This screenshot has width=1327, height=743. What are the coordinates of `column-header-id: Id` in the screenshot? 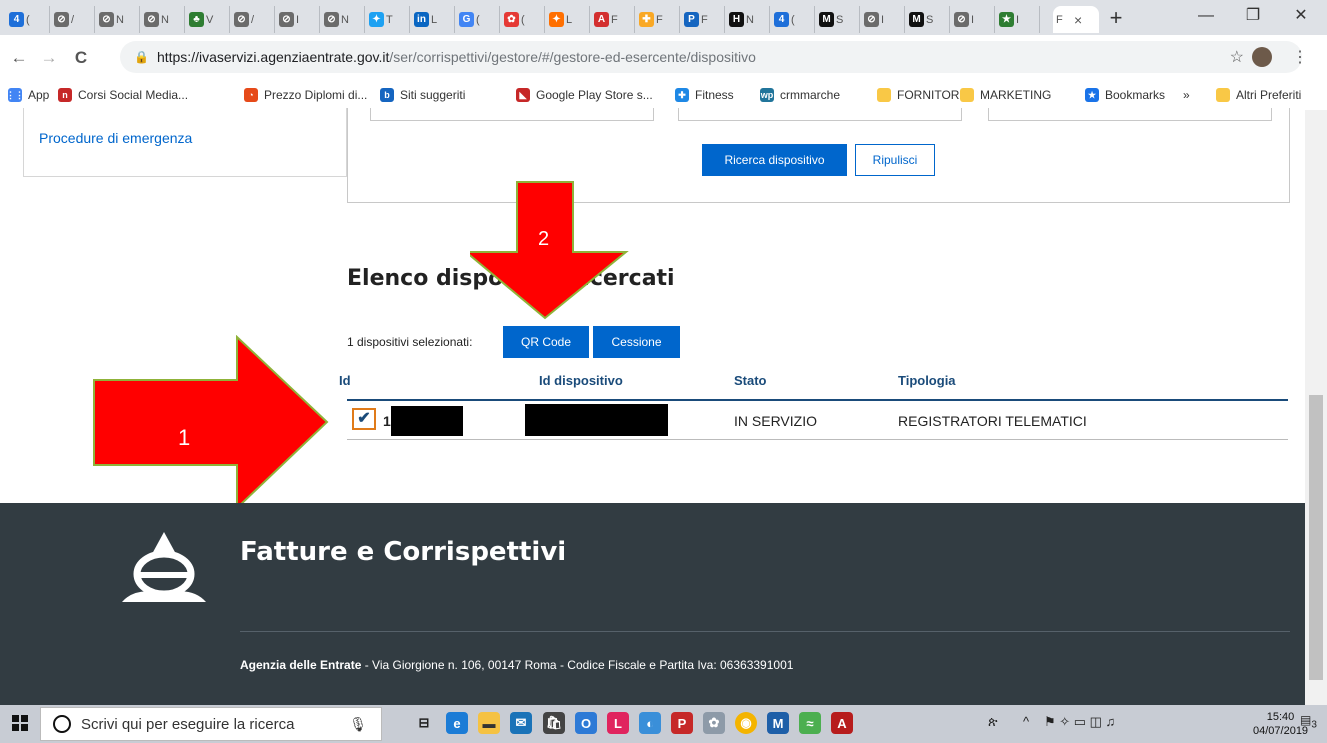 It's located at (345, 380).